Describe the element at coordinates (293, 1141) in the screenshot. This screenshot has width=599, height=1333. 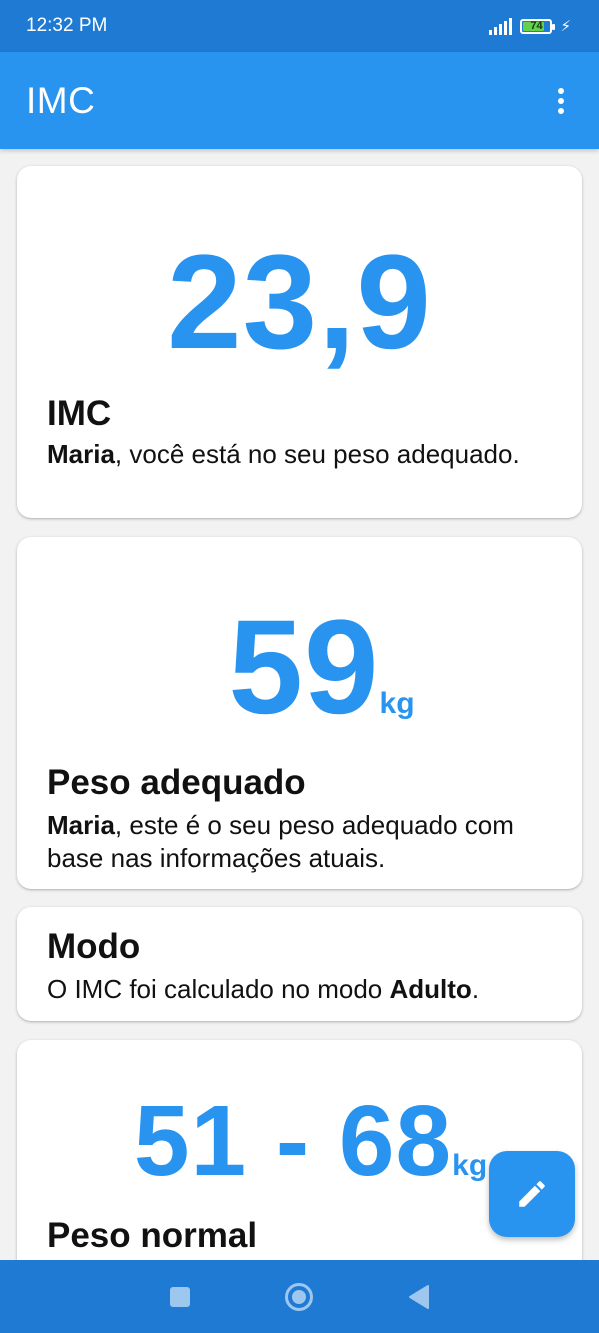
I see `normal-weight-value: 51 - 68` at that location.